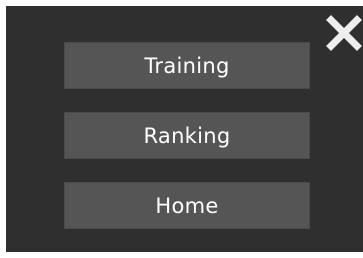  I want to click on ranking-button-label: Ranking, so click(187, 135).